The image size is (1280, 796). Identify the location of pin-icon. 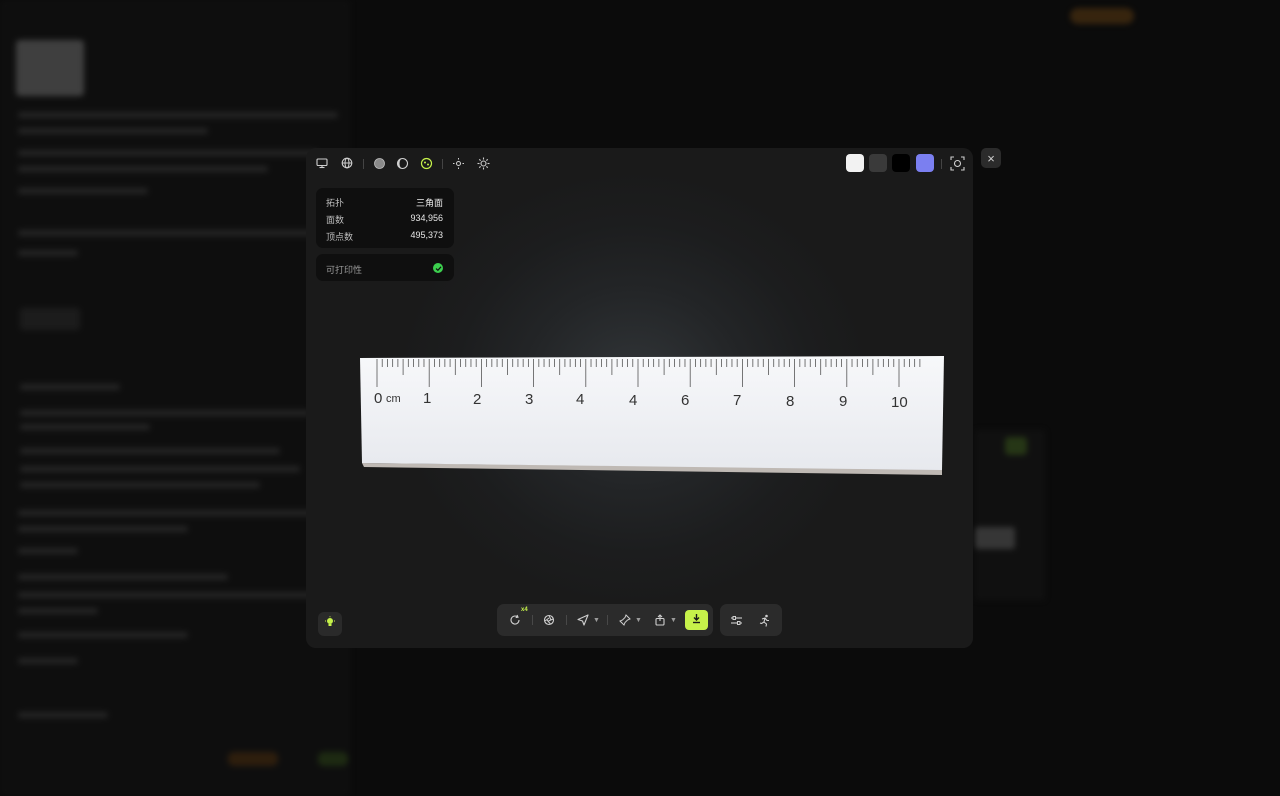
(625, 620).